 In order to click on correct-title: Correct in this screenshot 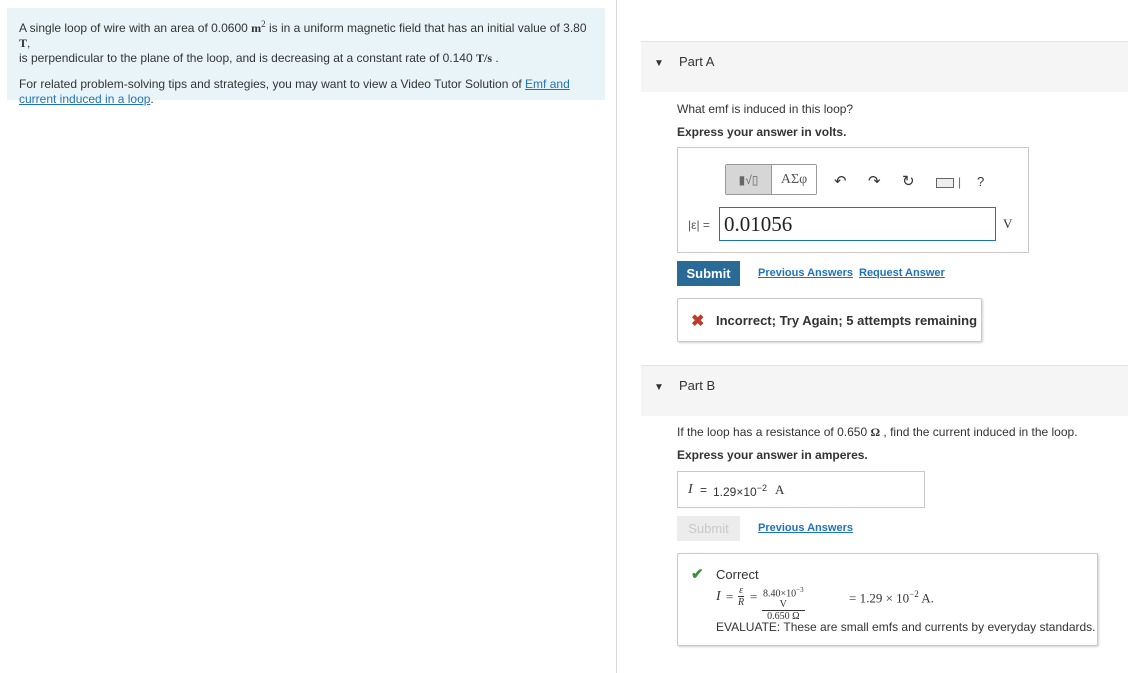, I will do `click(737, 574)`.